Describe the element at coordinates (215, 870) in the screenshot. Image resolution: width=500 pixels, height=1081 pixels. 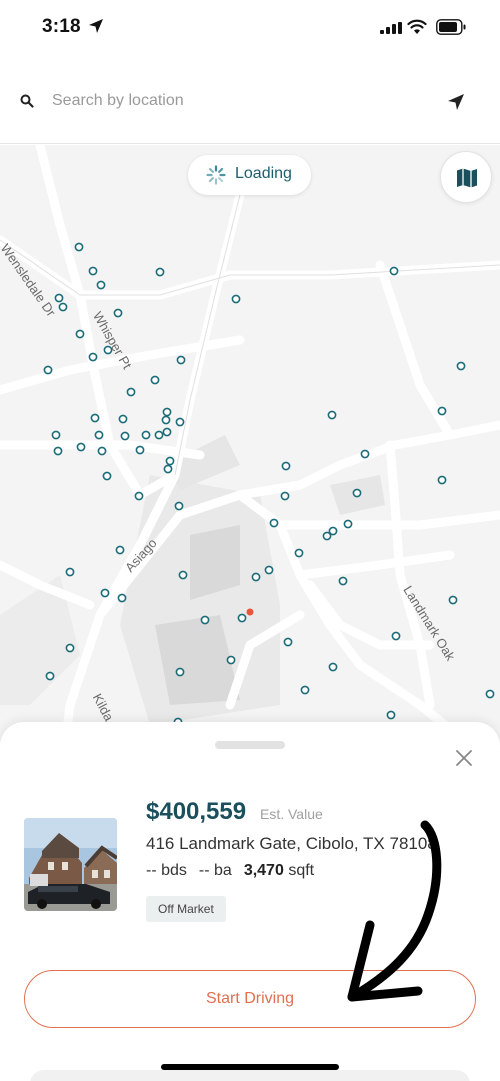
I see `baths-value: -- ba` at that location.